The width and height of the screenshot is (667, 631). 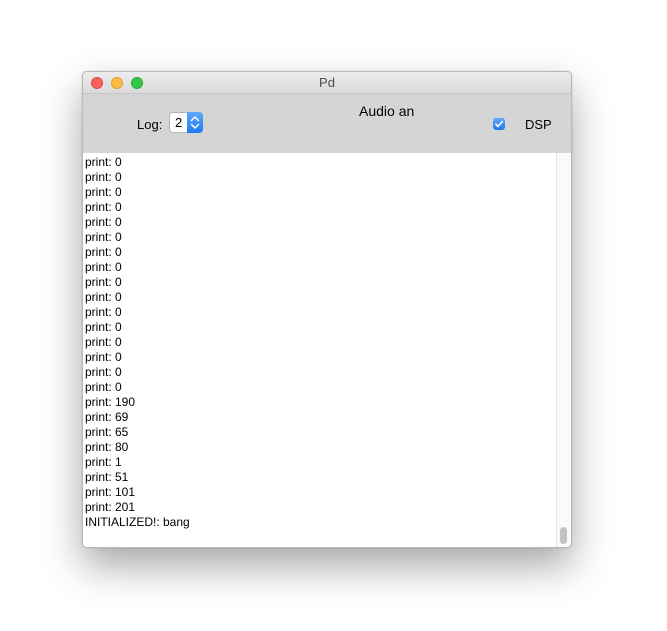 I want to click on window-title: Pd, so click(x=327, y=82).